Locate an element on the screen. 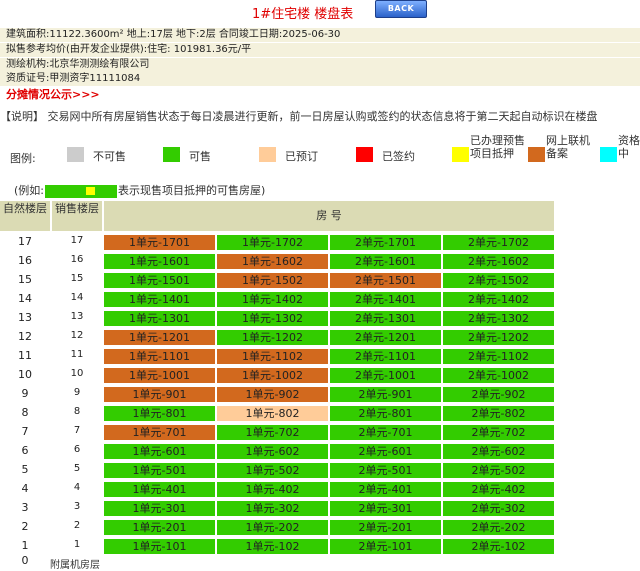  unit-cell: 1单元-1101 is located at coordinates (159, 356).